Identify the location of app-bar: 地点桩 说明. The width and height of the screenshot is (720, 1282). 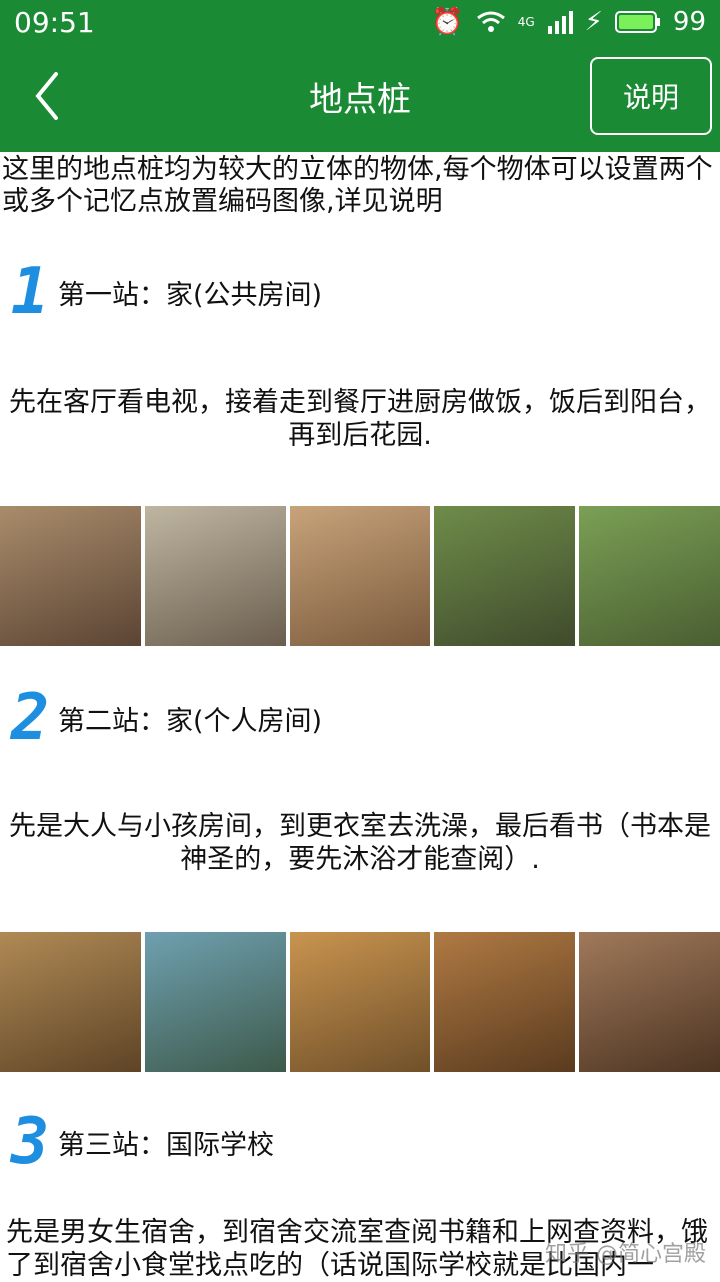
(360, 98).